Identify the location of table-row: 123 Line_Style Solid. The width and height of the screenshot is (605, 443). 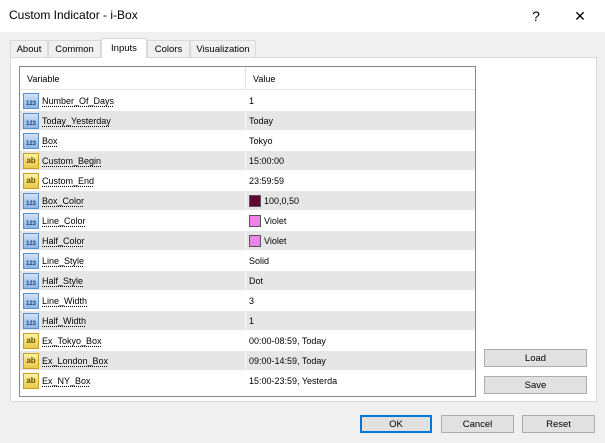
(247, 261).